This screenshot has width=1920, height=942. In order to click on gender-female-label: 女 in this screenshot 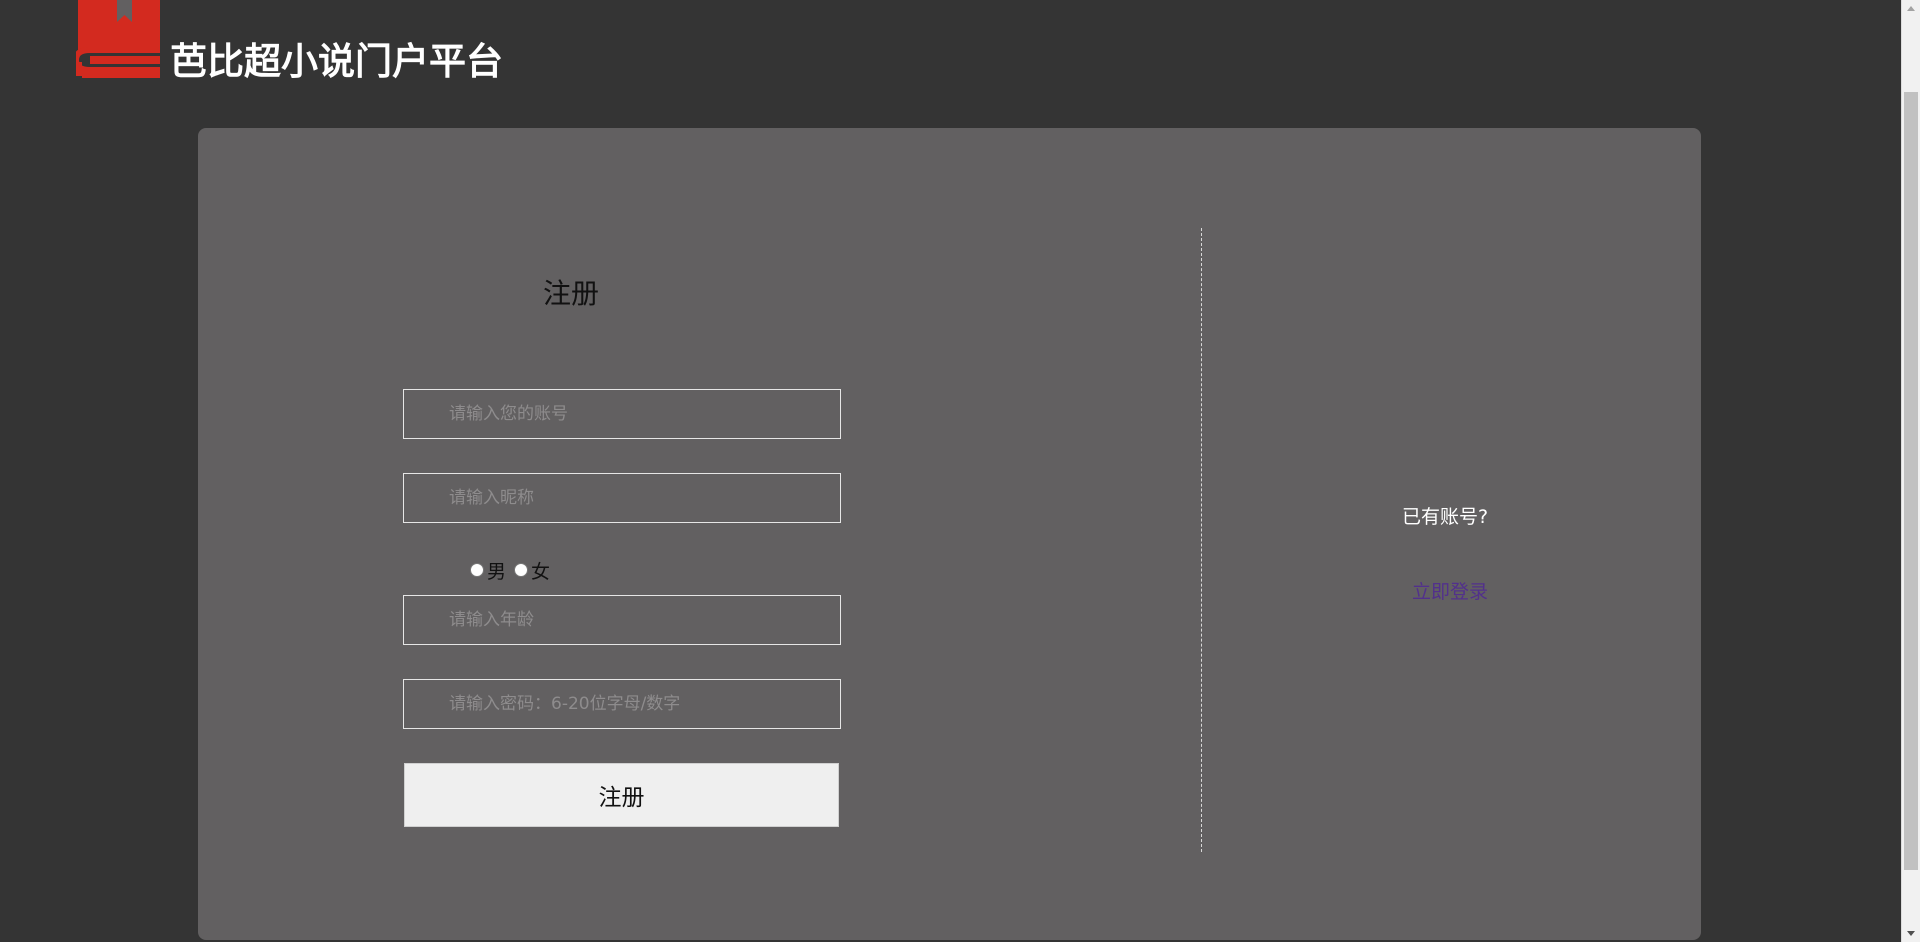, I will do `click(540, 570)`.